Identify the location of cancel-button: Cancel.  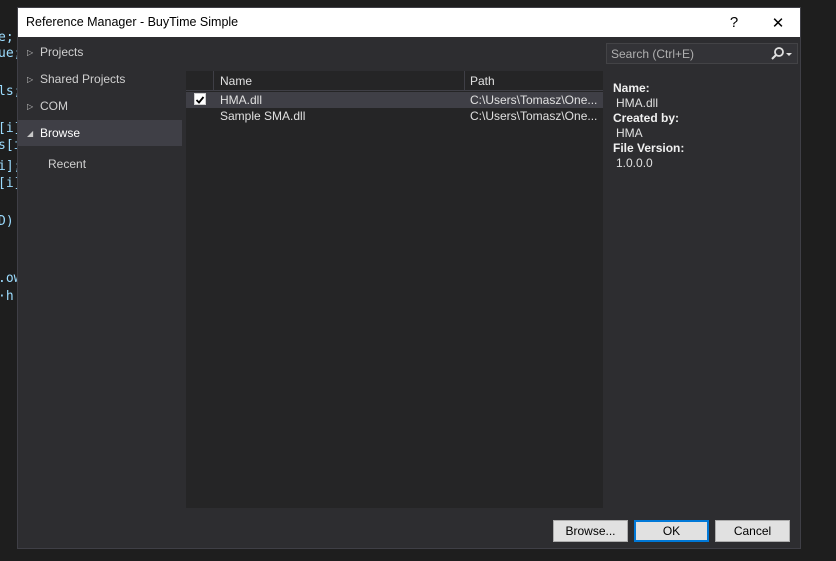
(752, 531).